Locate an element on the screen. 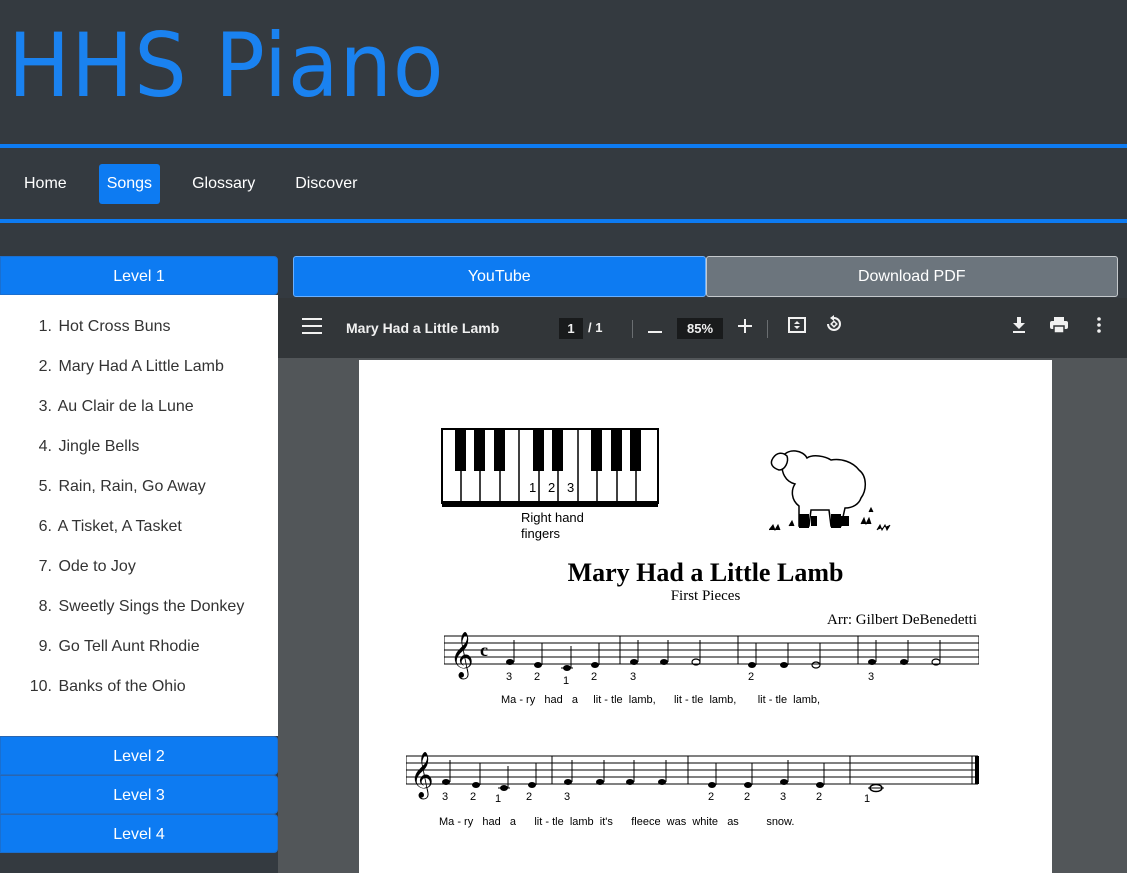 The image size is (1127, 873). level-1-button: Level 1 is located at coordinates (139, 275).